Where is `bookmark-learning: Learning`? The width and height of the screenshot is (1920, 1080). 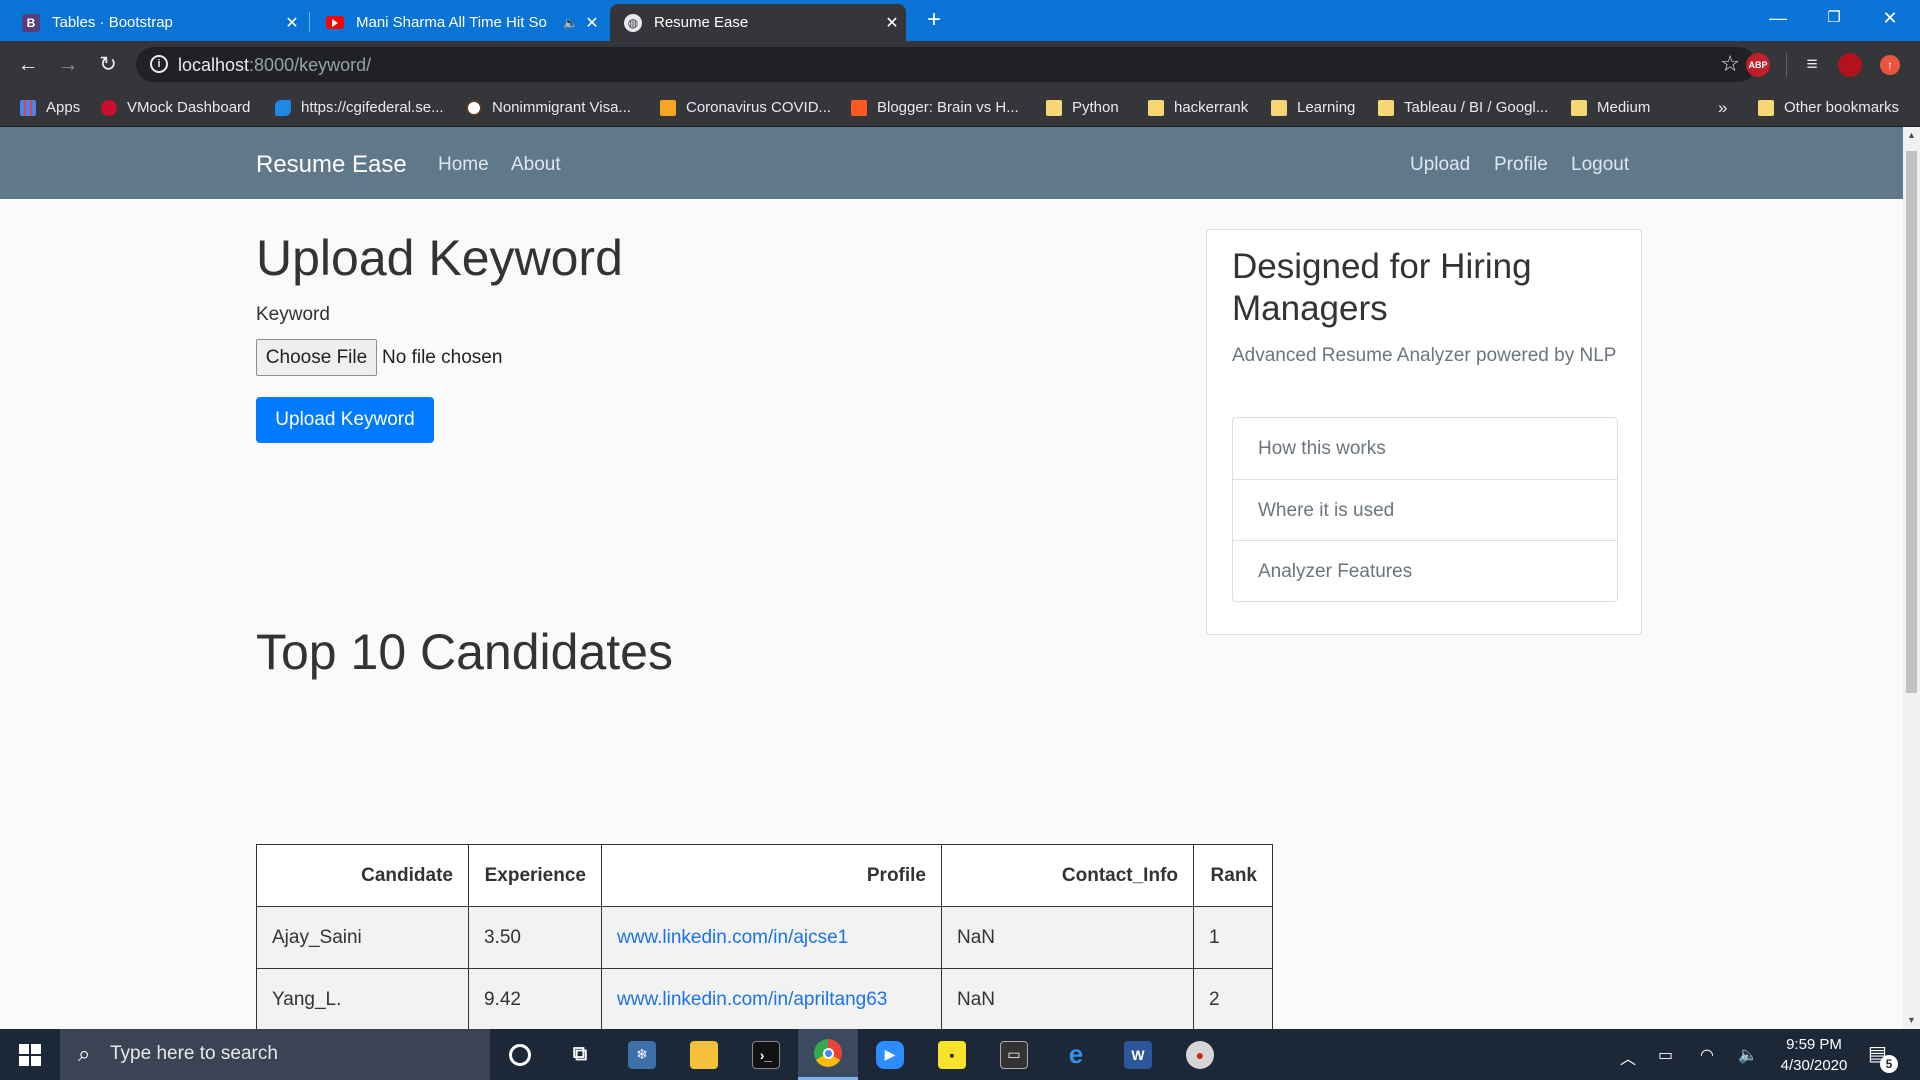
bookmark-learning: Learning is located at coordinates (1313, 107).